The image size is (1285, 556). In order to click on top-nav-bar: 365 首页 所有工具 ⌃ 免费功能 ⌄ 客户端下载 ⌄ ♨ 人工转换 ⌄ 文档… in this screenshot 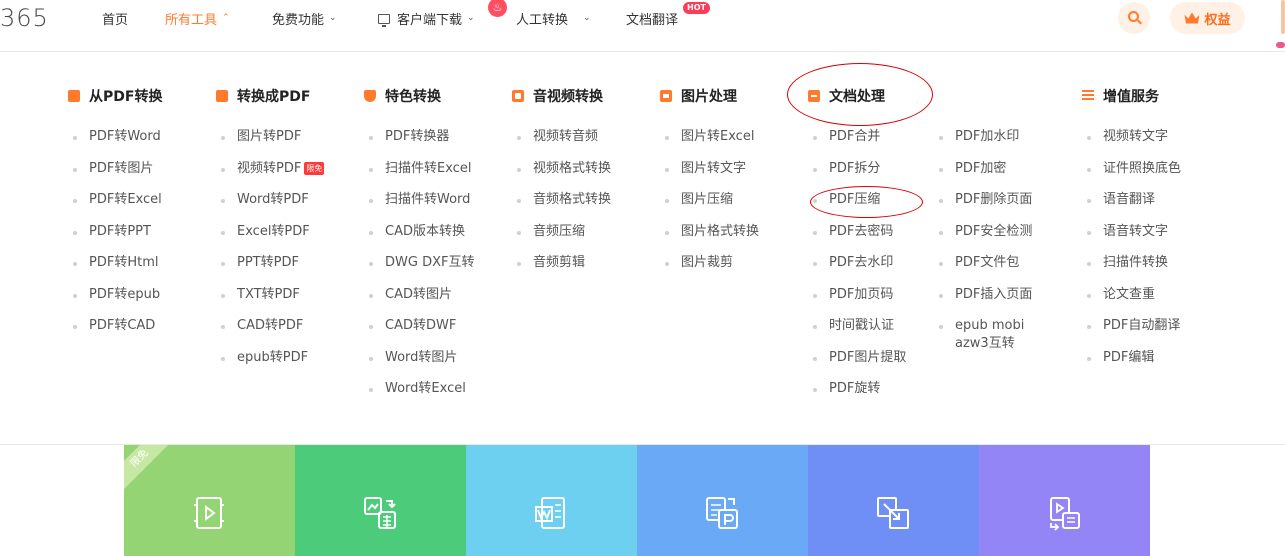, I will do `click(642, 26)`.